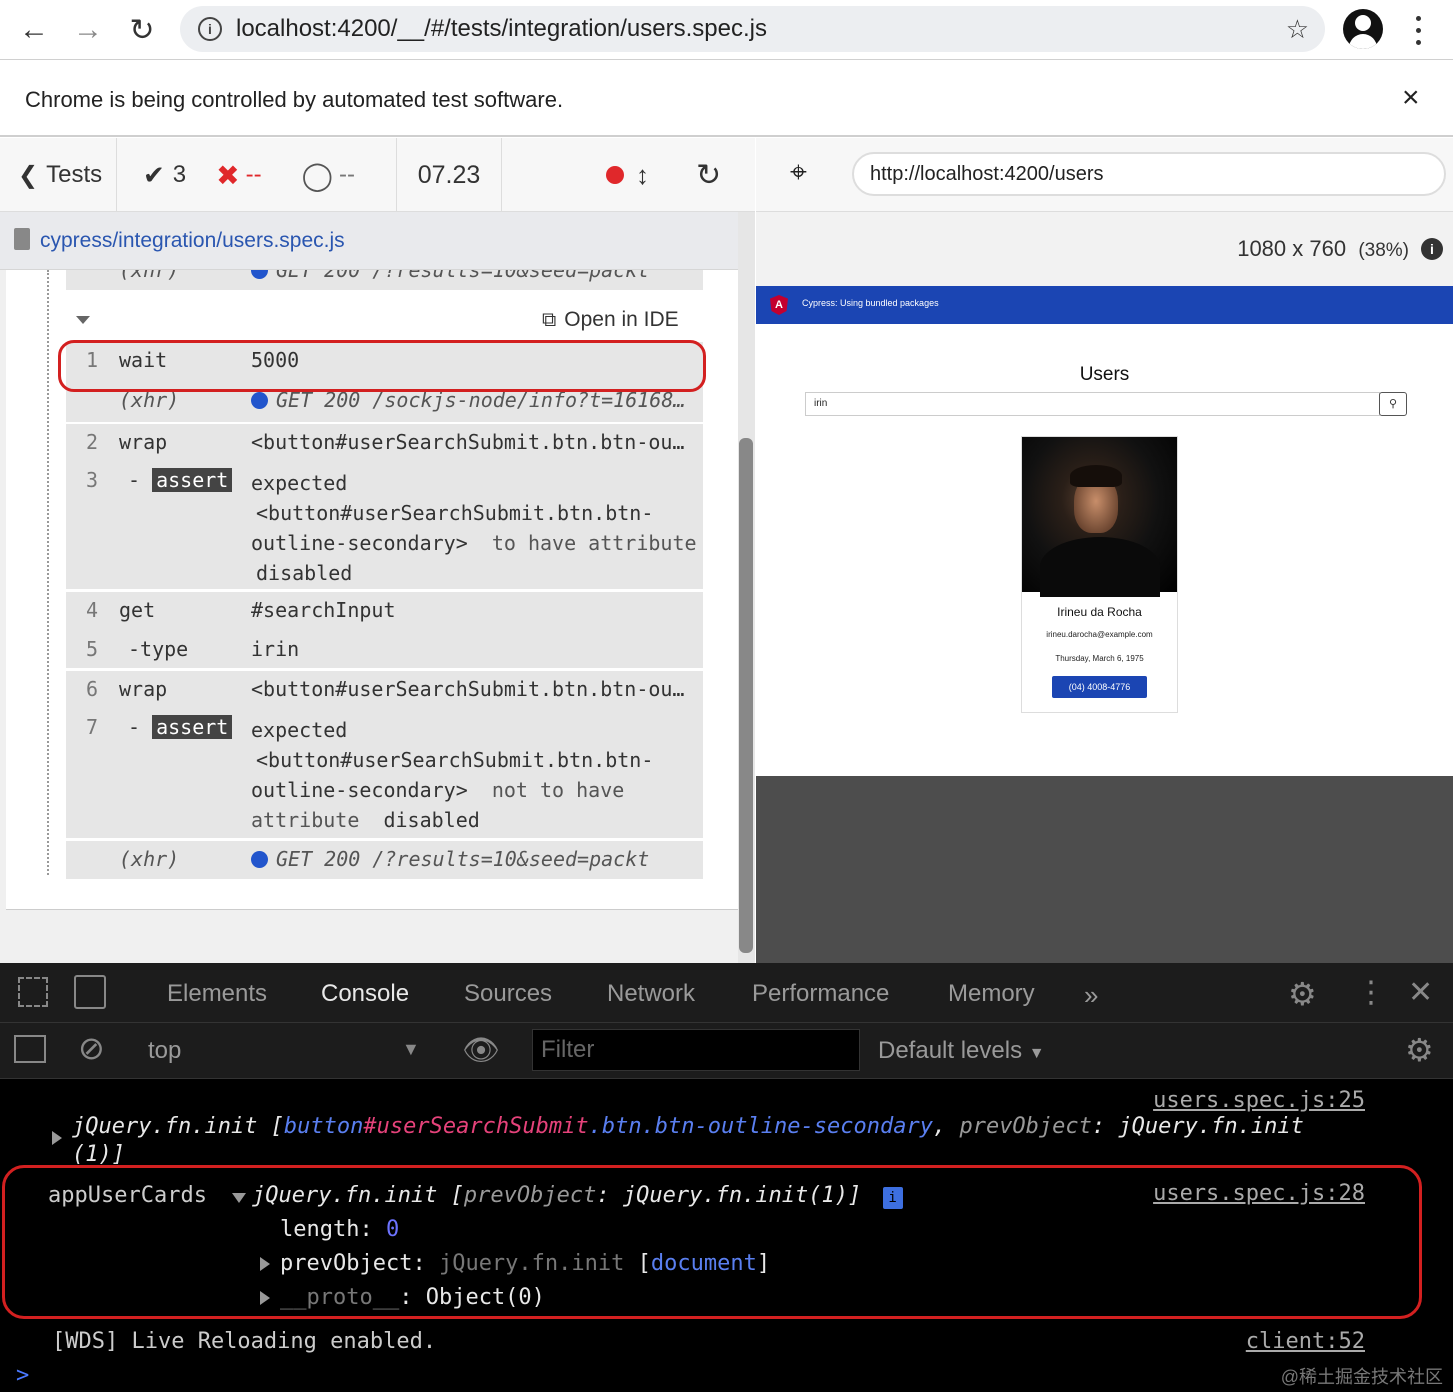 This screenshot has height=1392, width=1453. What do you see at coordinates (92, 689) in the screenshot?
I see `command-number: 6` at bounding box center [92, 689].